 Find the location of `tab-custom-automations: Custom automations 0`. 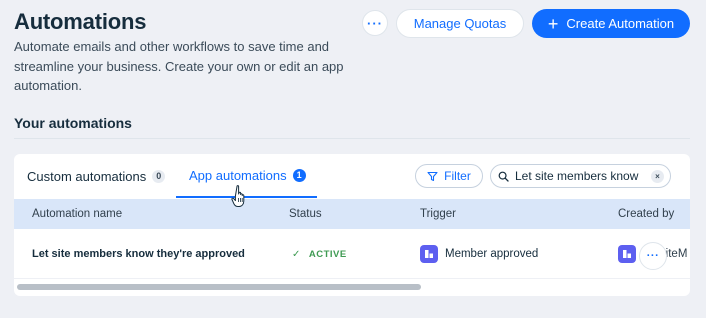

tab-custom-automations: Custom automations 0 is located at coordinates (96, 176).